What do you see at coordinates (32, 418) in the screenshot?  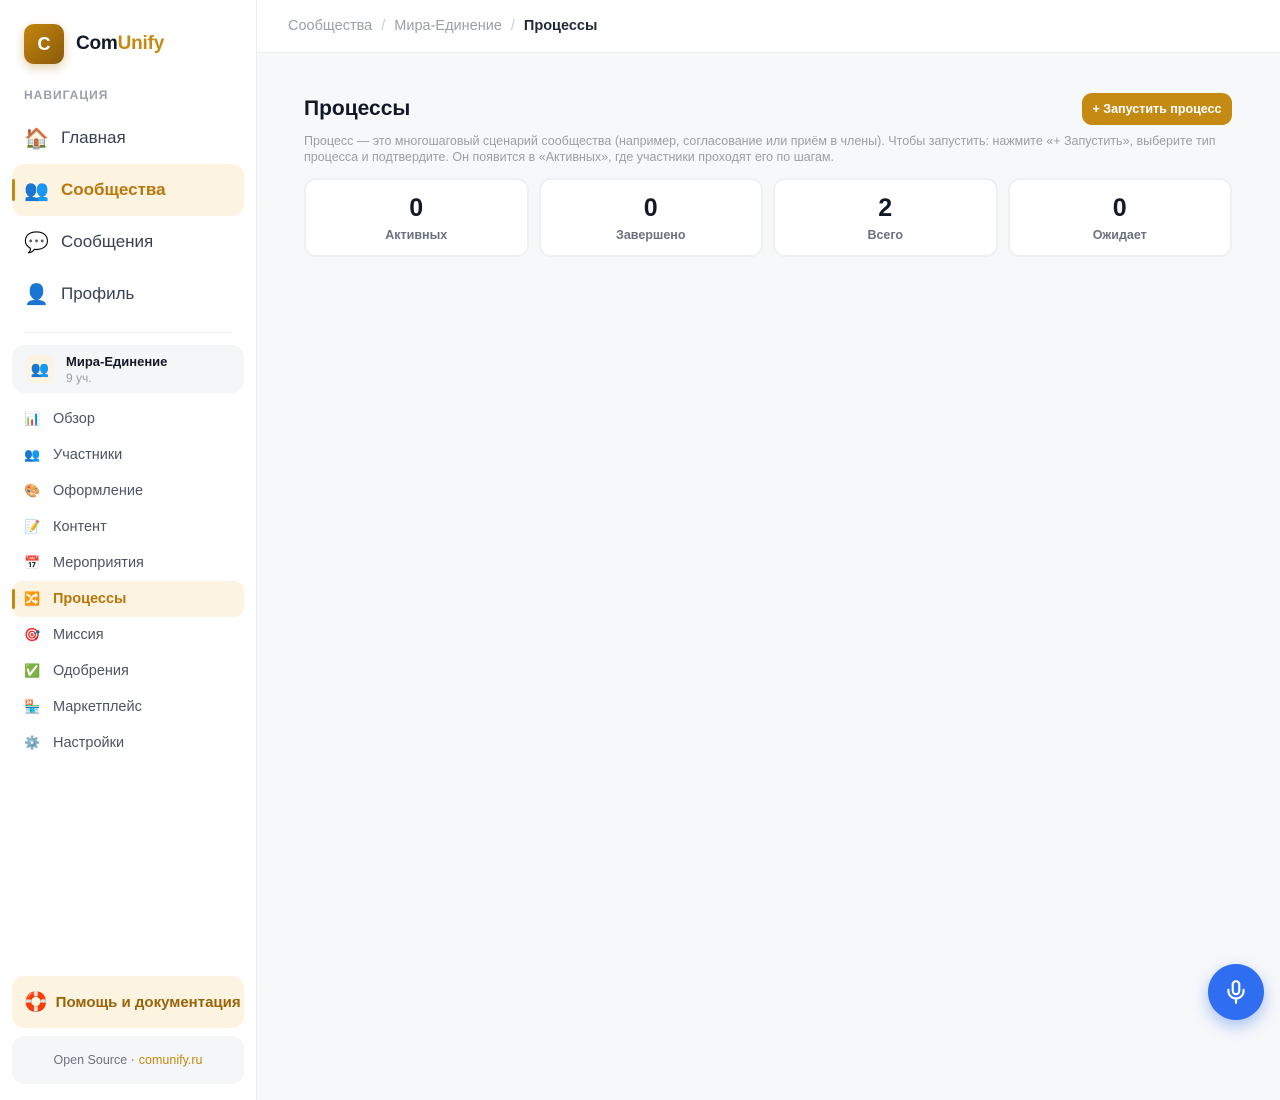 I see `chart-icon: 📊` at bounding box center [32, 418].